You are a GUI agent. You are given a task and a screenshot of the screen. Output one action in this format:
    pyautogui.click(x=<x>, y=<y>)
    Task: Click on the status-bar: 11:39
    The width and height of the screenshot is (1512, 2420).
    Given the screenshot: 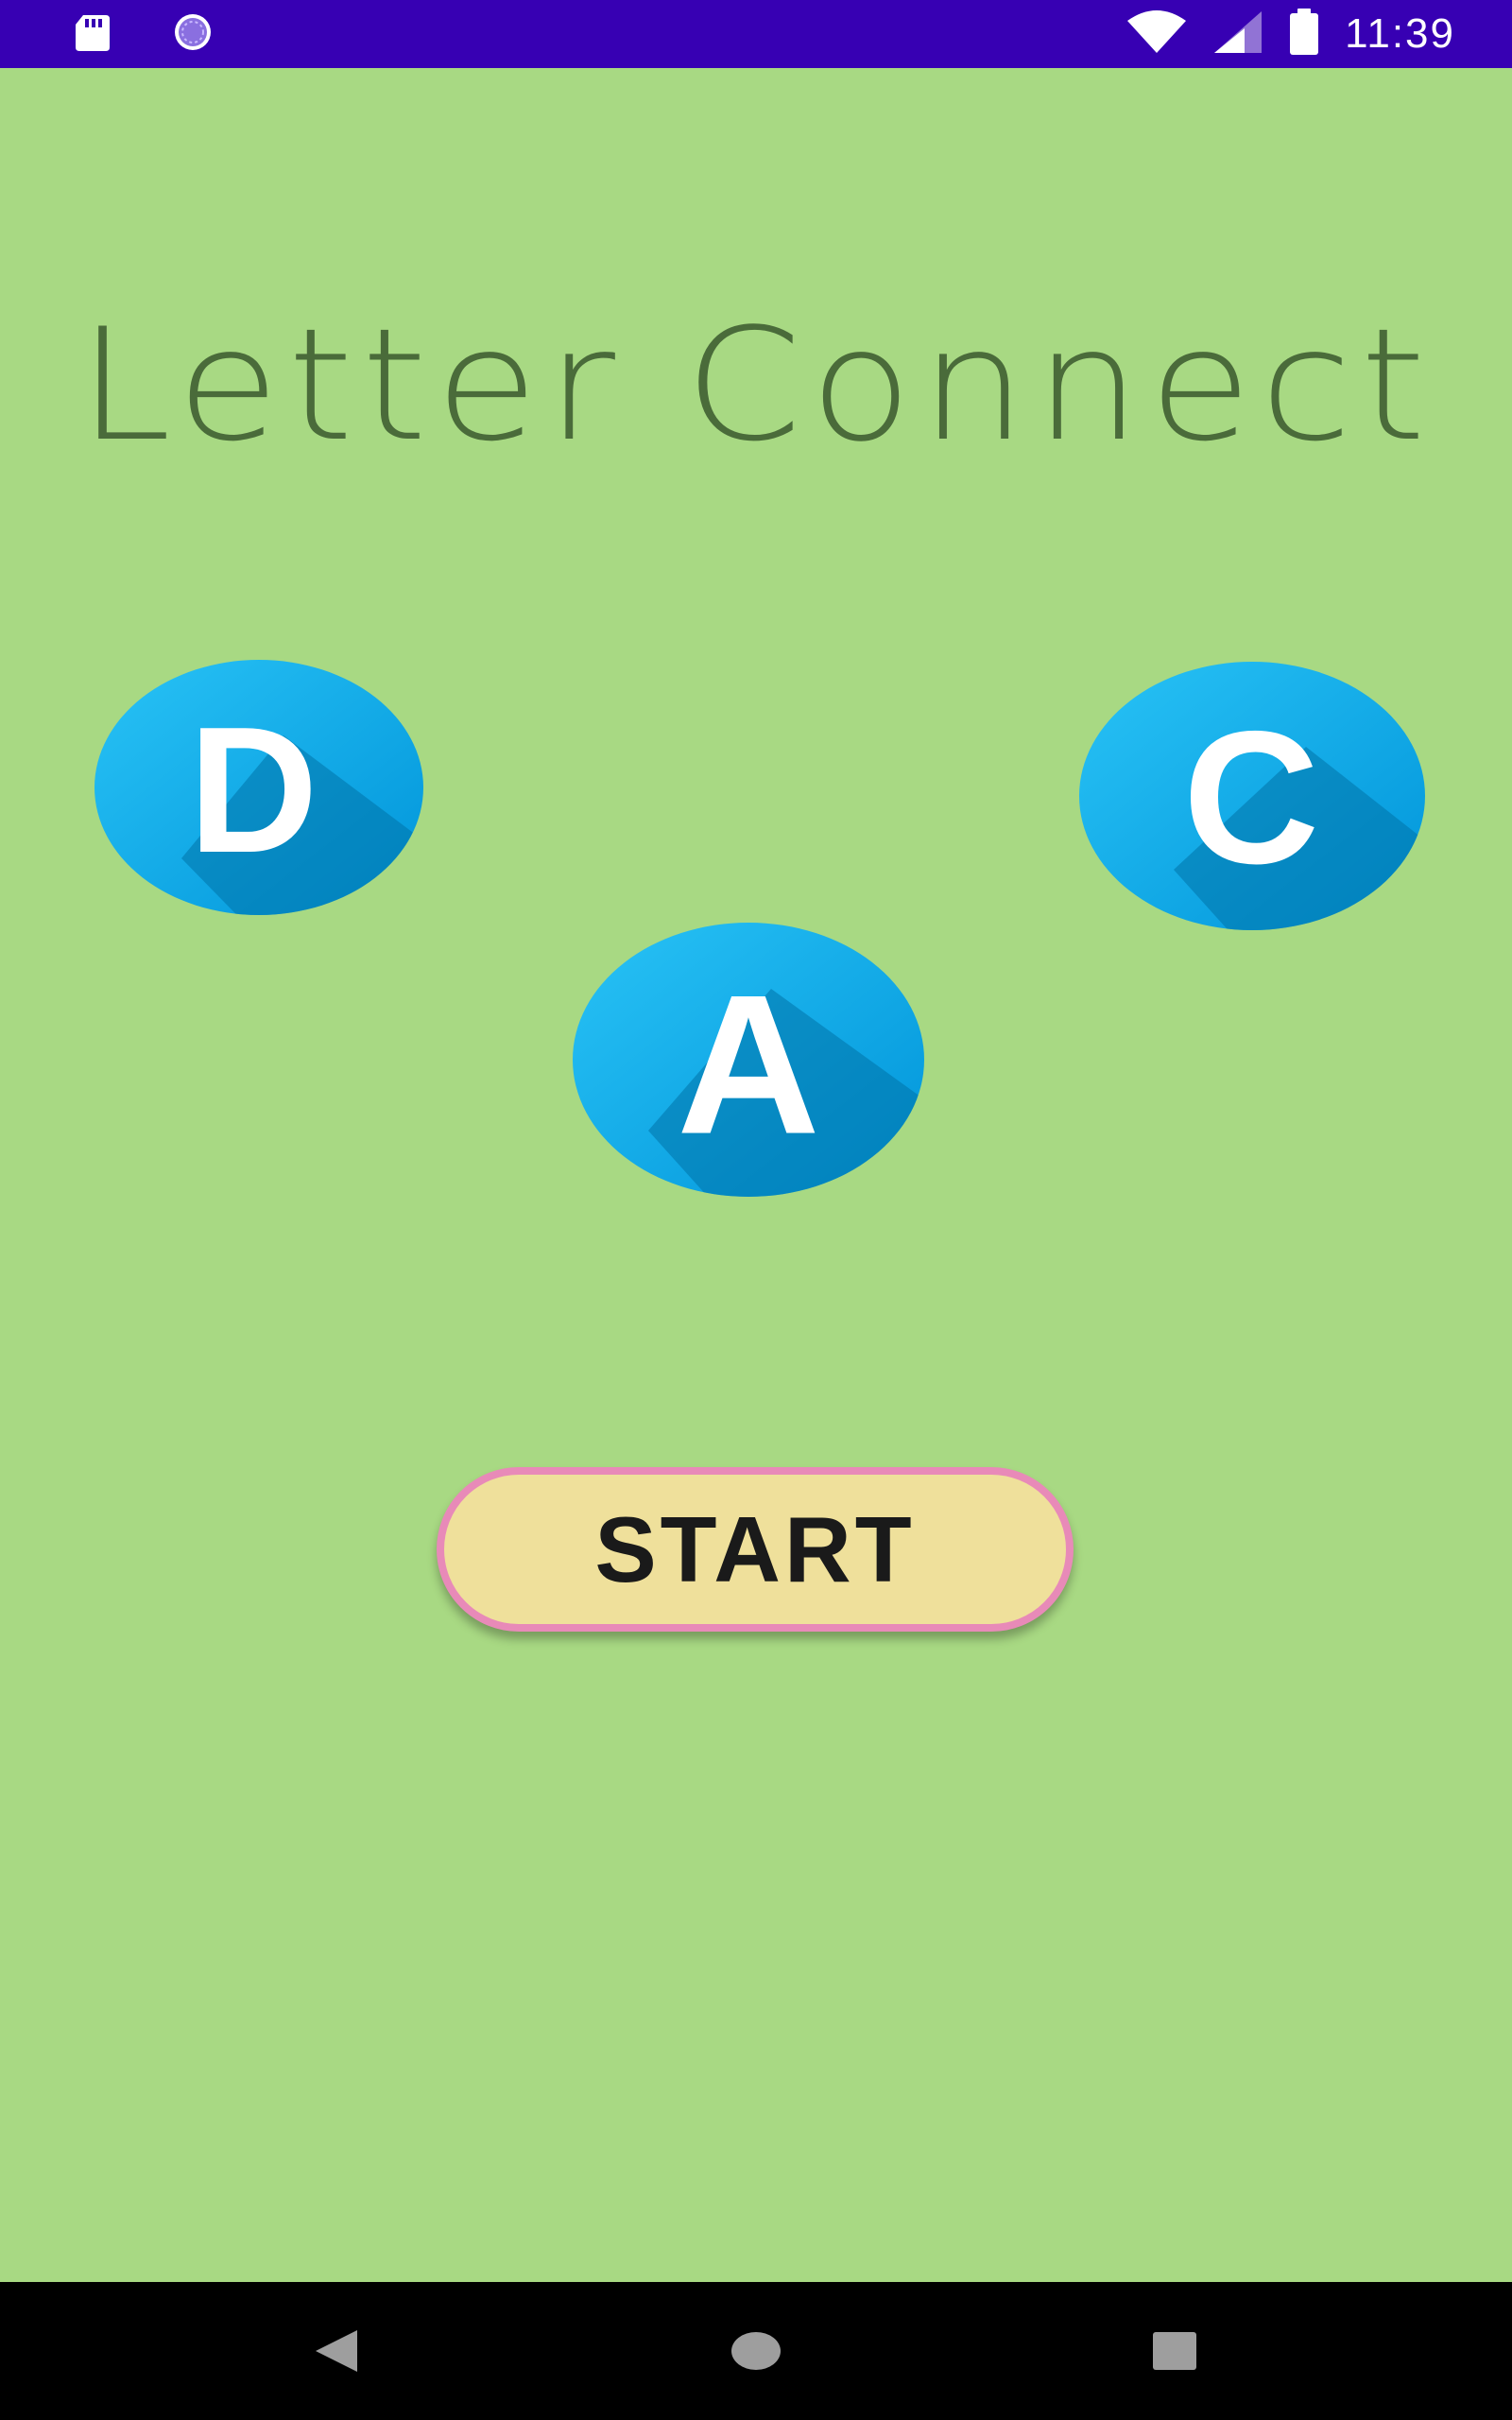 What is the action you would take?
    pyautogui.click(x=756, y=34)
    